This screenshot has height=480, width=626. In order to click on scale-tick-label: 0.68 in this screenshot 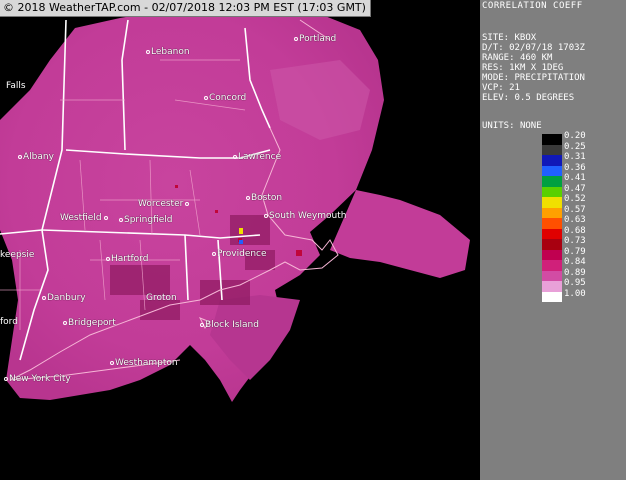, I will do `click(575, 230)`.